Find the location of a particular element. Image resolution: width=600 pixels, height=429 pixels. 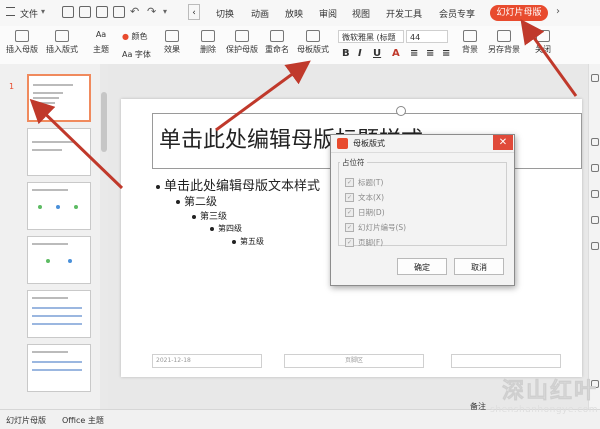

watermark-logo: 深山红叶 shenshanhongye.com is located at coordinates (544, 397).